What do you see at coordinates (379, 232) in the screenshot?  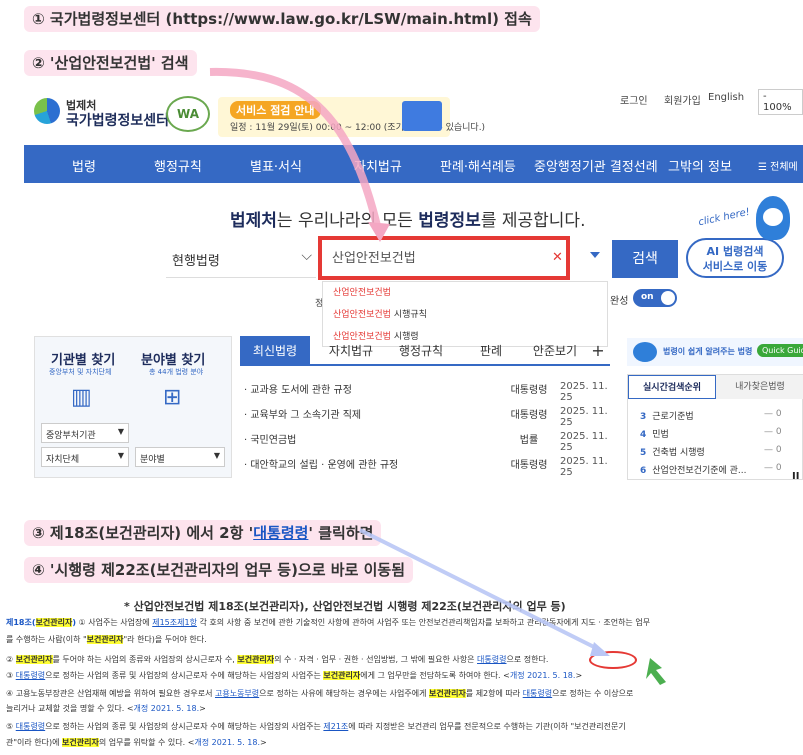 I see `search-arrow-head` at bounding box center [379, 232].